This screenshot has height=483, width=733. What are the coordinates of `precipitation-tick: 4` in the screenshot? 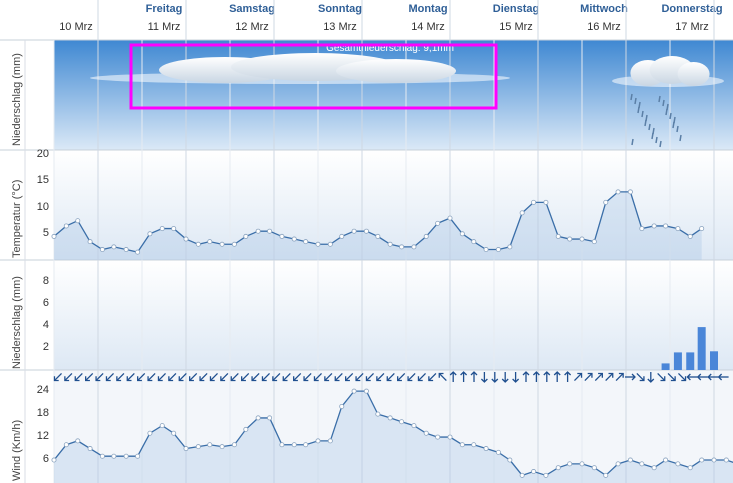 It's located at (45, 325).